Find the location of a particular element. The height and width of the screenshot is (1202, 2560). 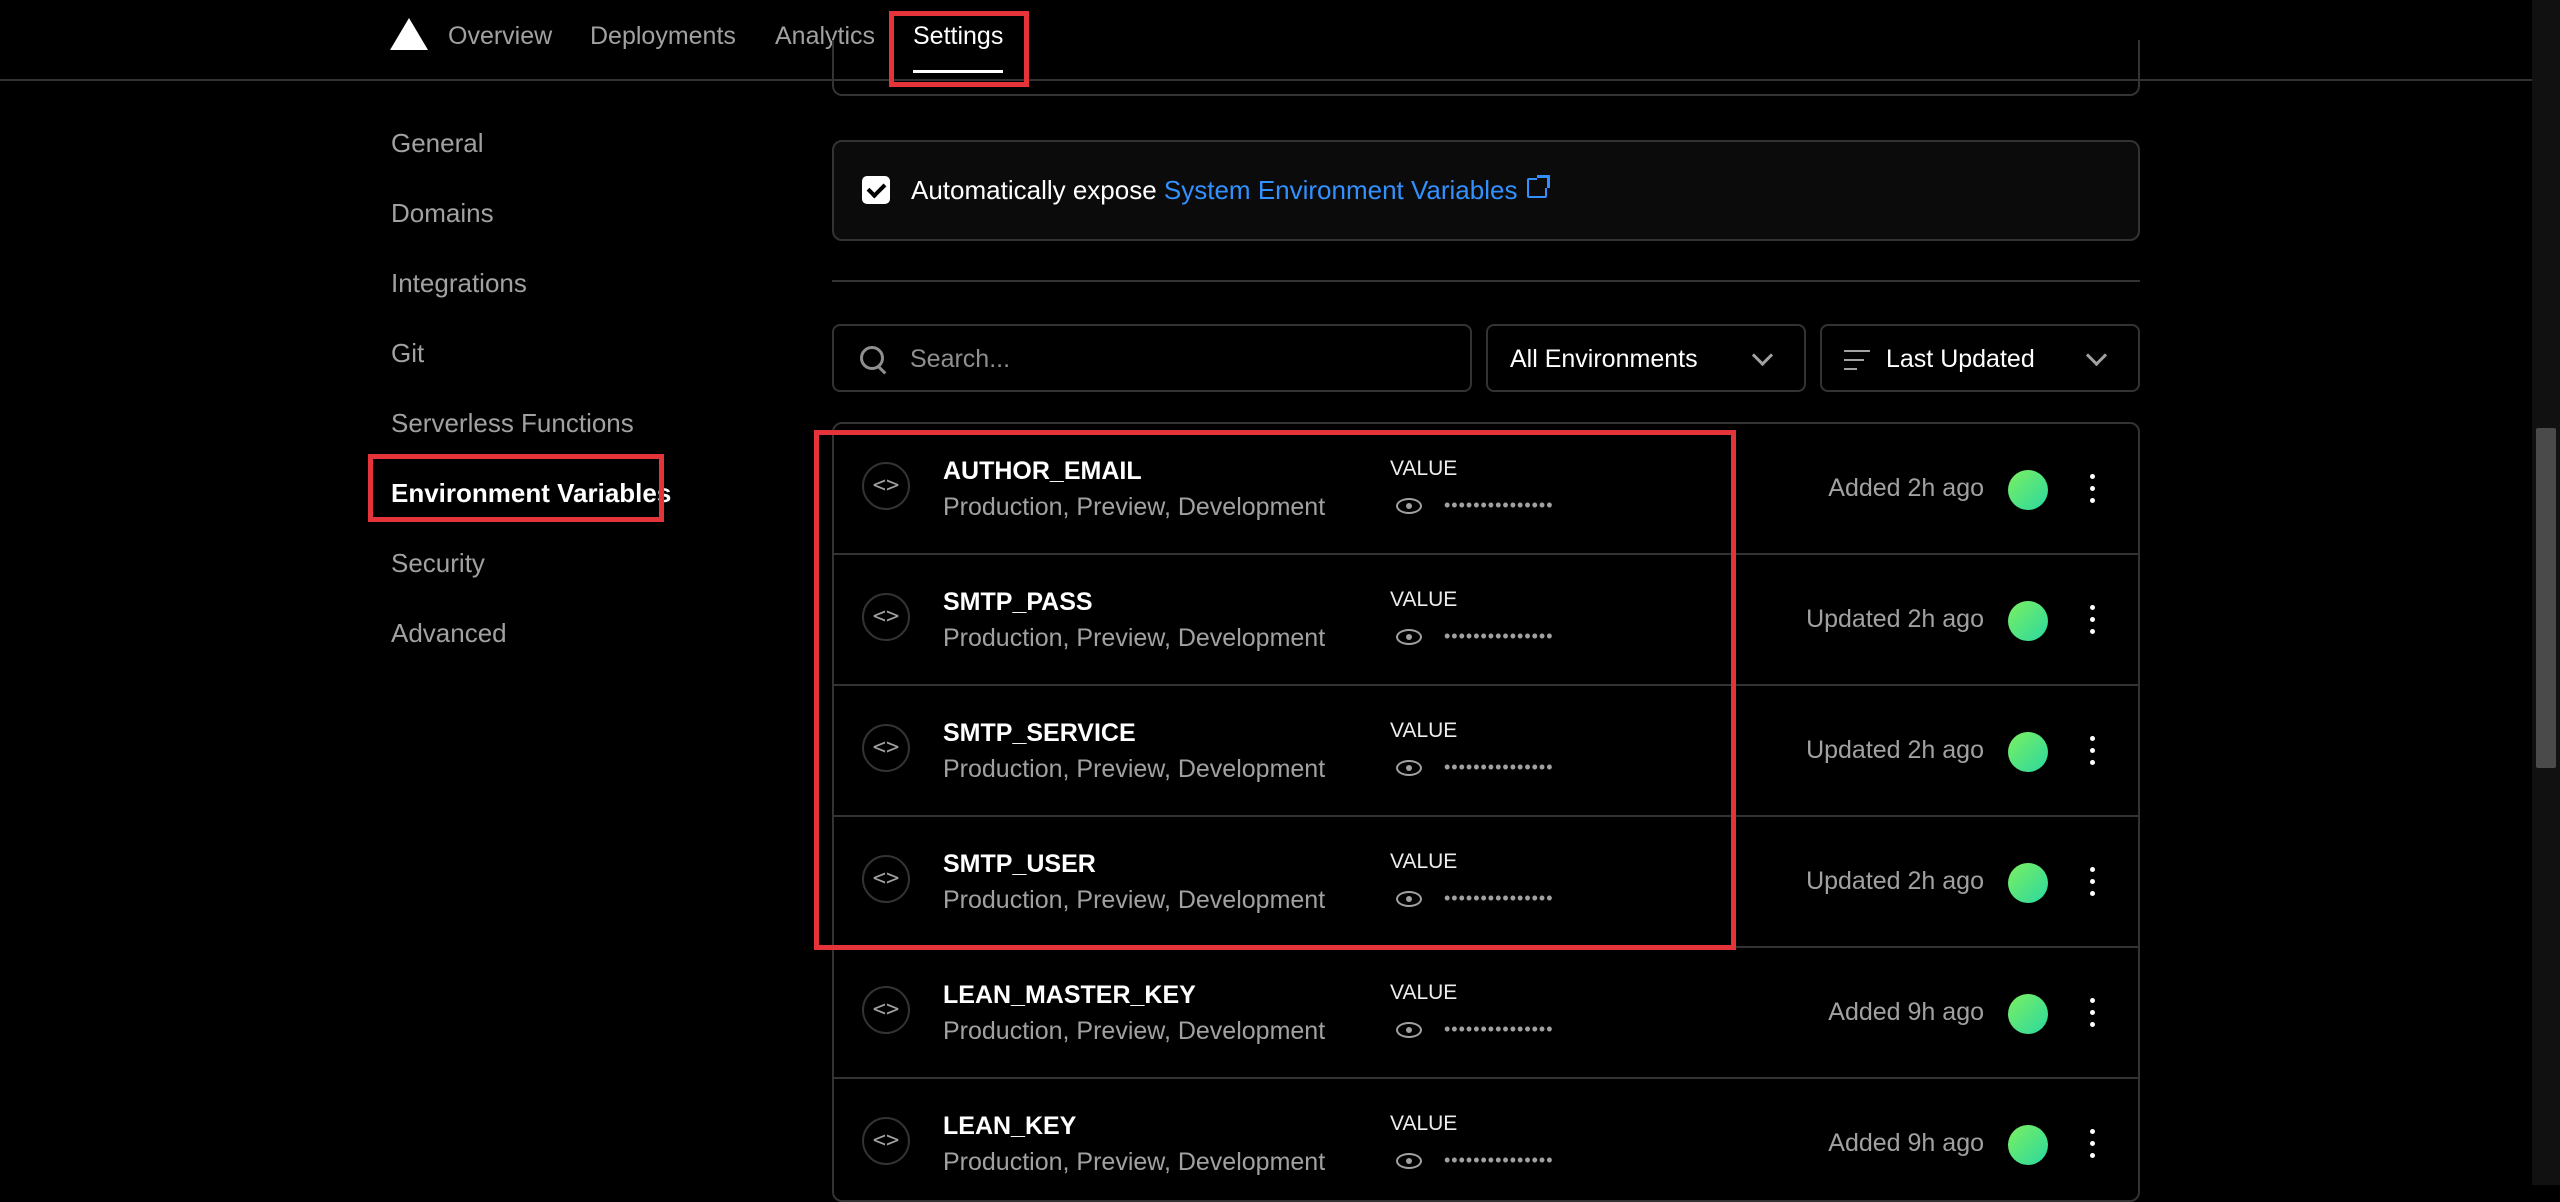

sidebar-item-git: Git is located at coordinates (407, 353).